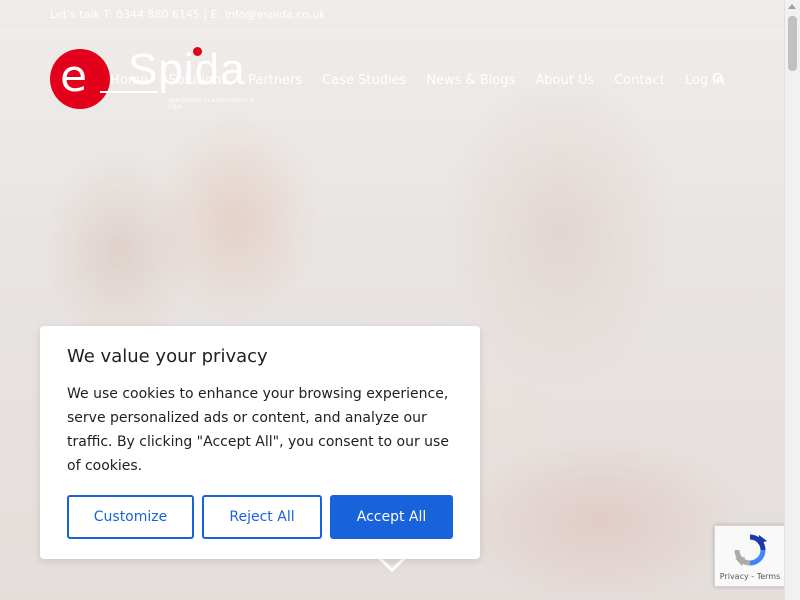 This screenshot has height=600, width=800. Describe the element at coordinates (130, 517) in the screenshot. I see `customize-button: Customize` at that location.